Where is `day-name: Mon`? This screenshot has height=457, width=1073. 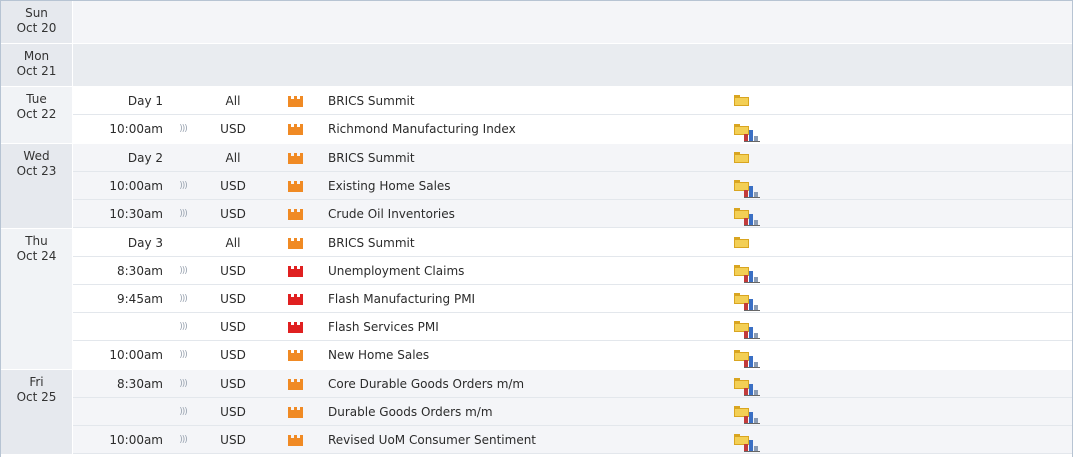
day-name: Mon is located at coordinates (36, 56).